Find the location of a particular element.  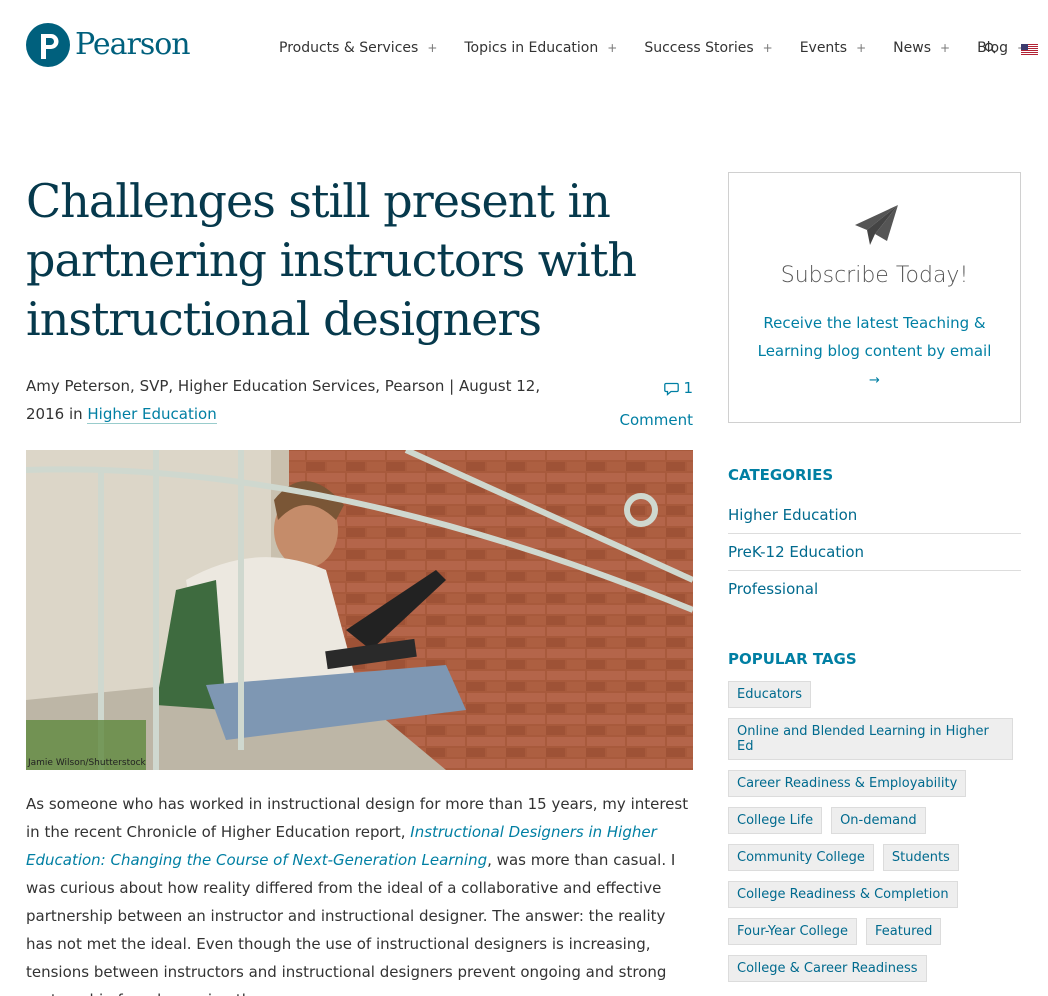

nav-news: News + is located at coordinates (921, 48).